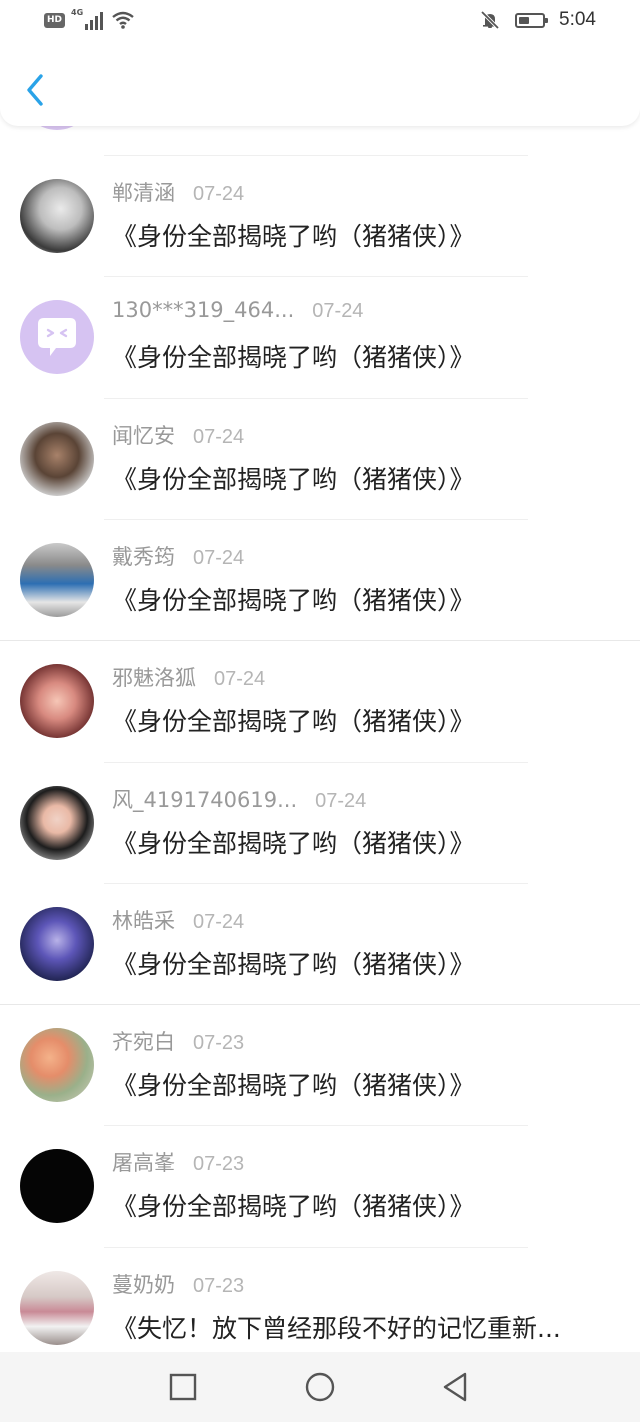 Image resolution: width=640 pixels, height=1422 pixels. What do you see at coordinates (154, 678) in the screenshot?
I see `username: 邪魅洛狐` at bounding box center [154, 678].